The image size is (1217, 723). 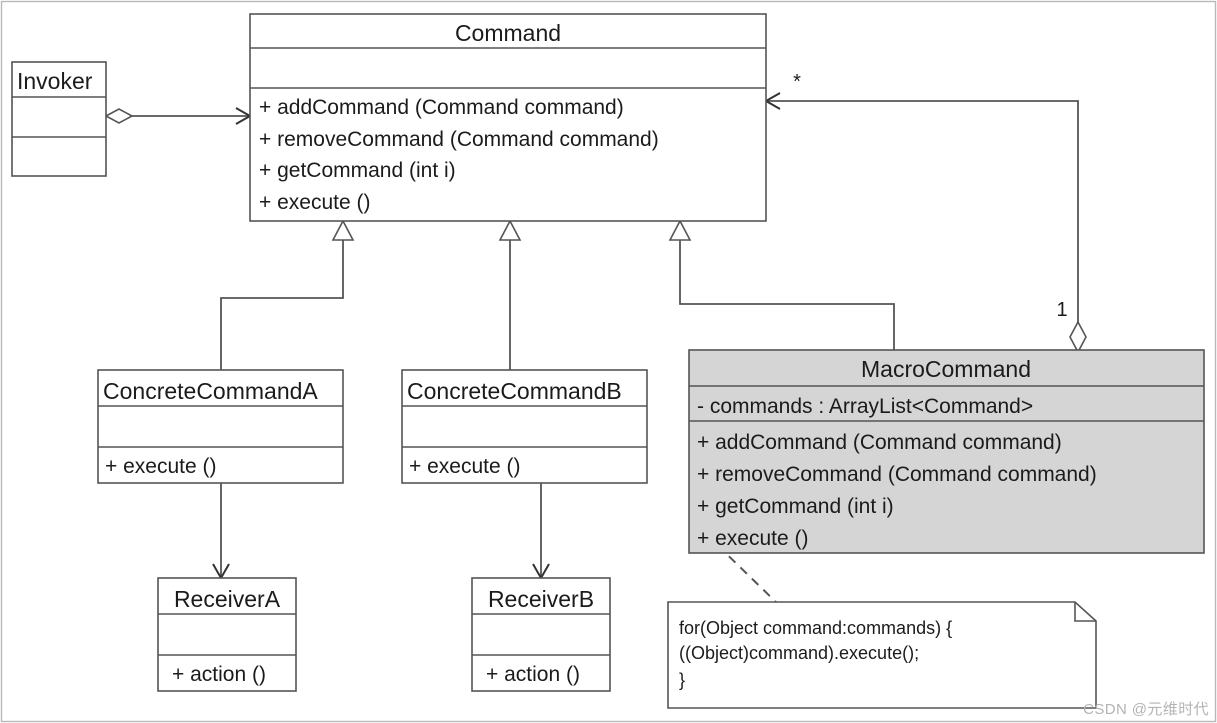 What do you see at coordinates (160, 466) in the screenshot?
I see `concretecommanda-operation-0: + execute ()` at bounding box center [160, 466].